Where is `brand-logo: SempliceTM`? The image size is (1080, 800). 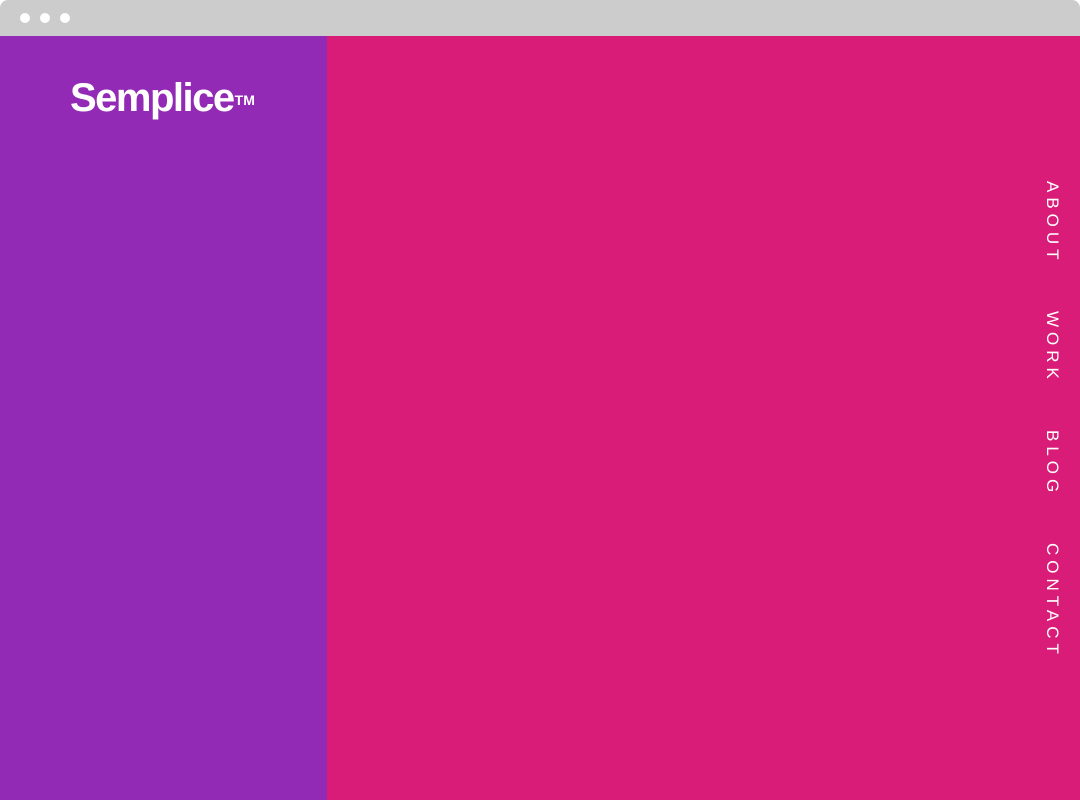 brand-logo: SempliceTM is located at coordinates (162, 98).